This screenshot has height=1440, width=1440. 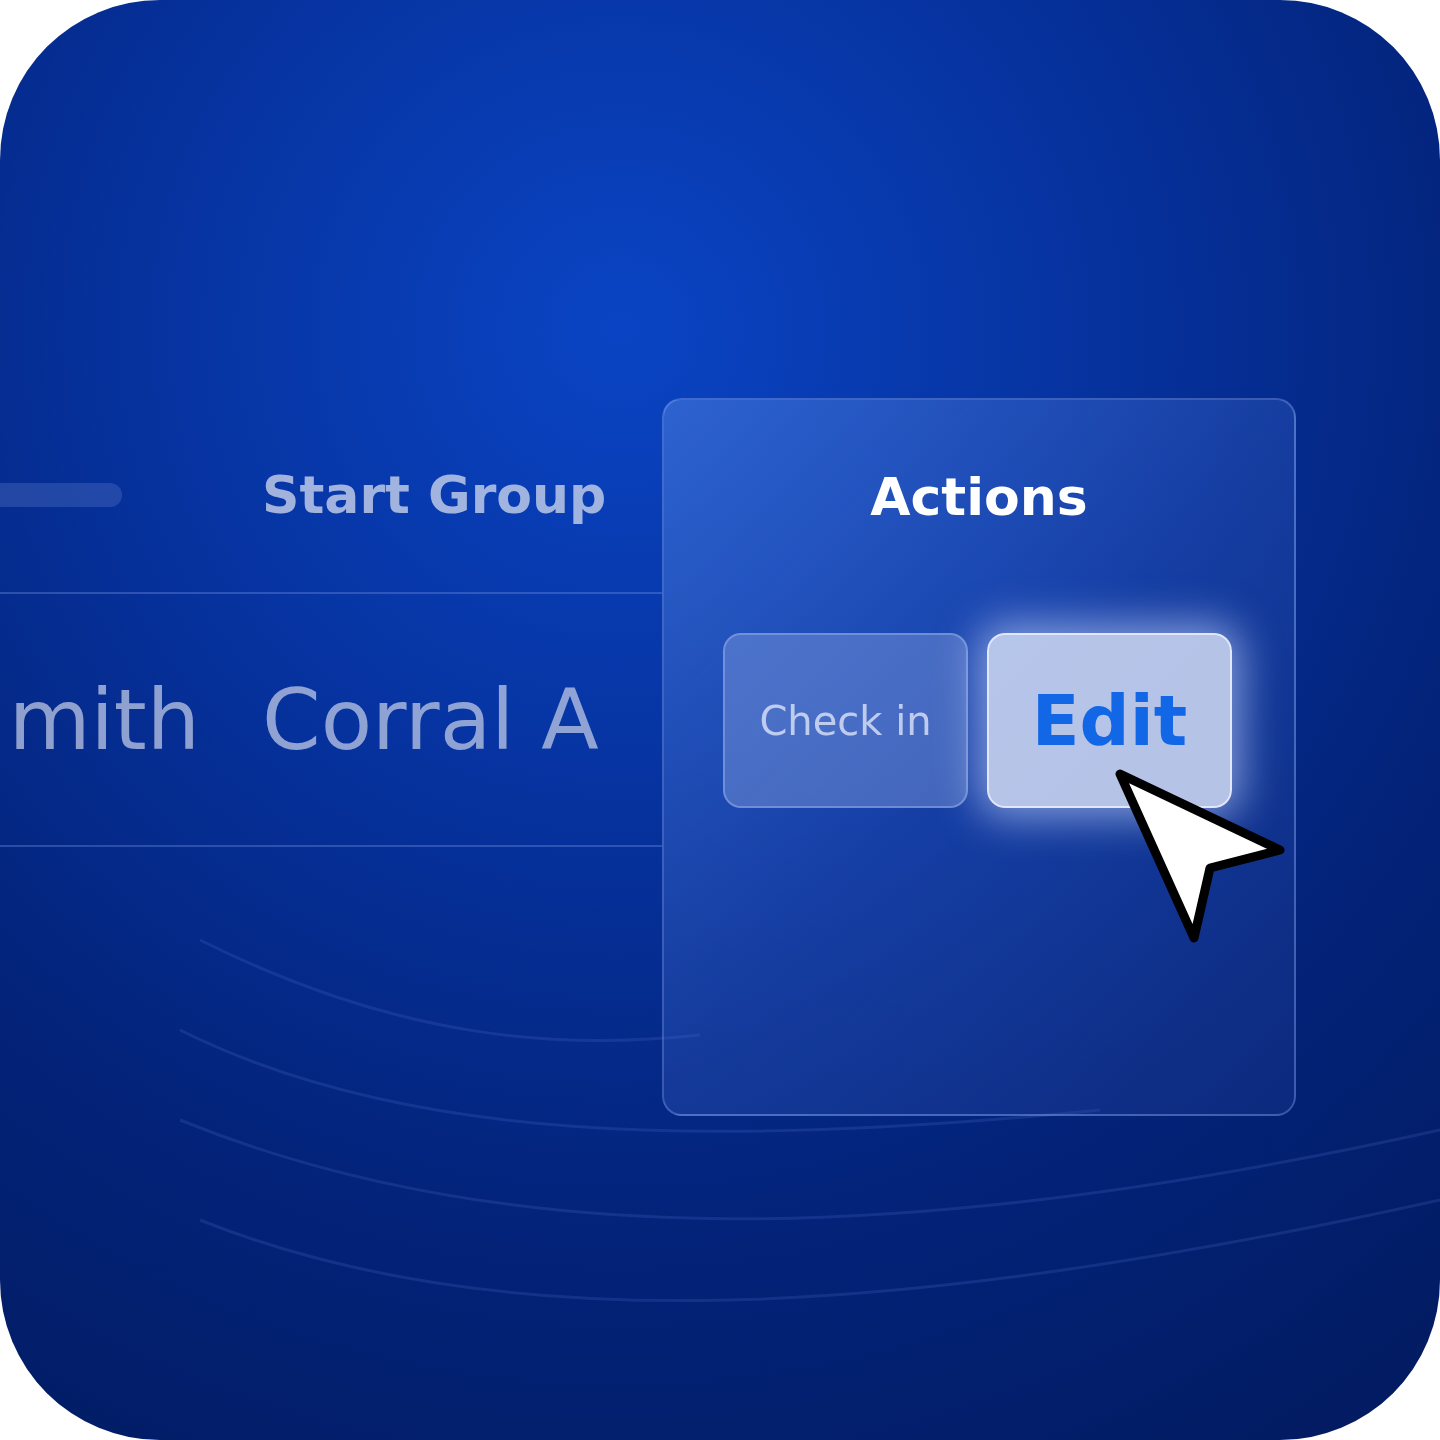 What do you see at coordinates (434, 495) in the screenshot?
I see `column-header: Start Group` at bounding box center [434, 495].